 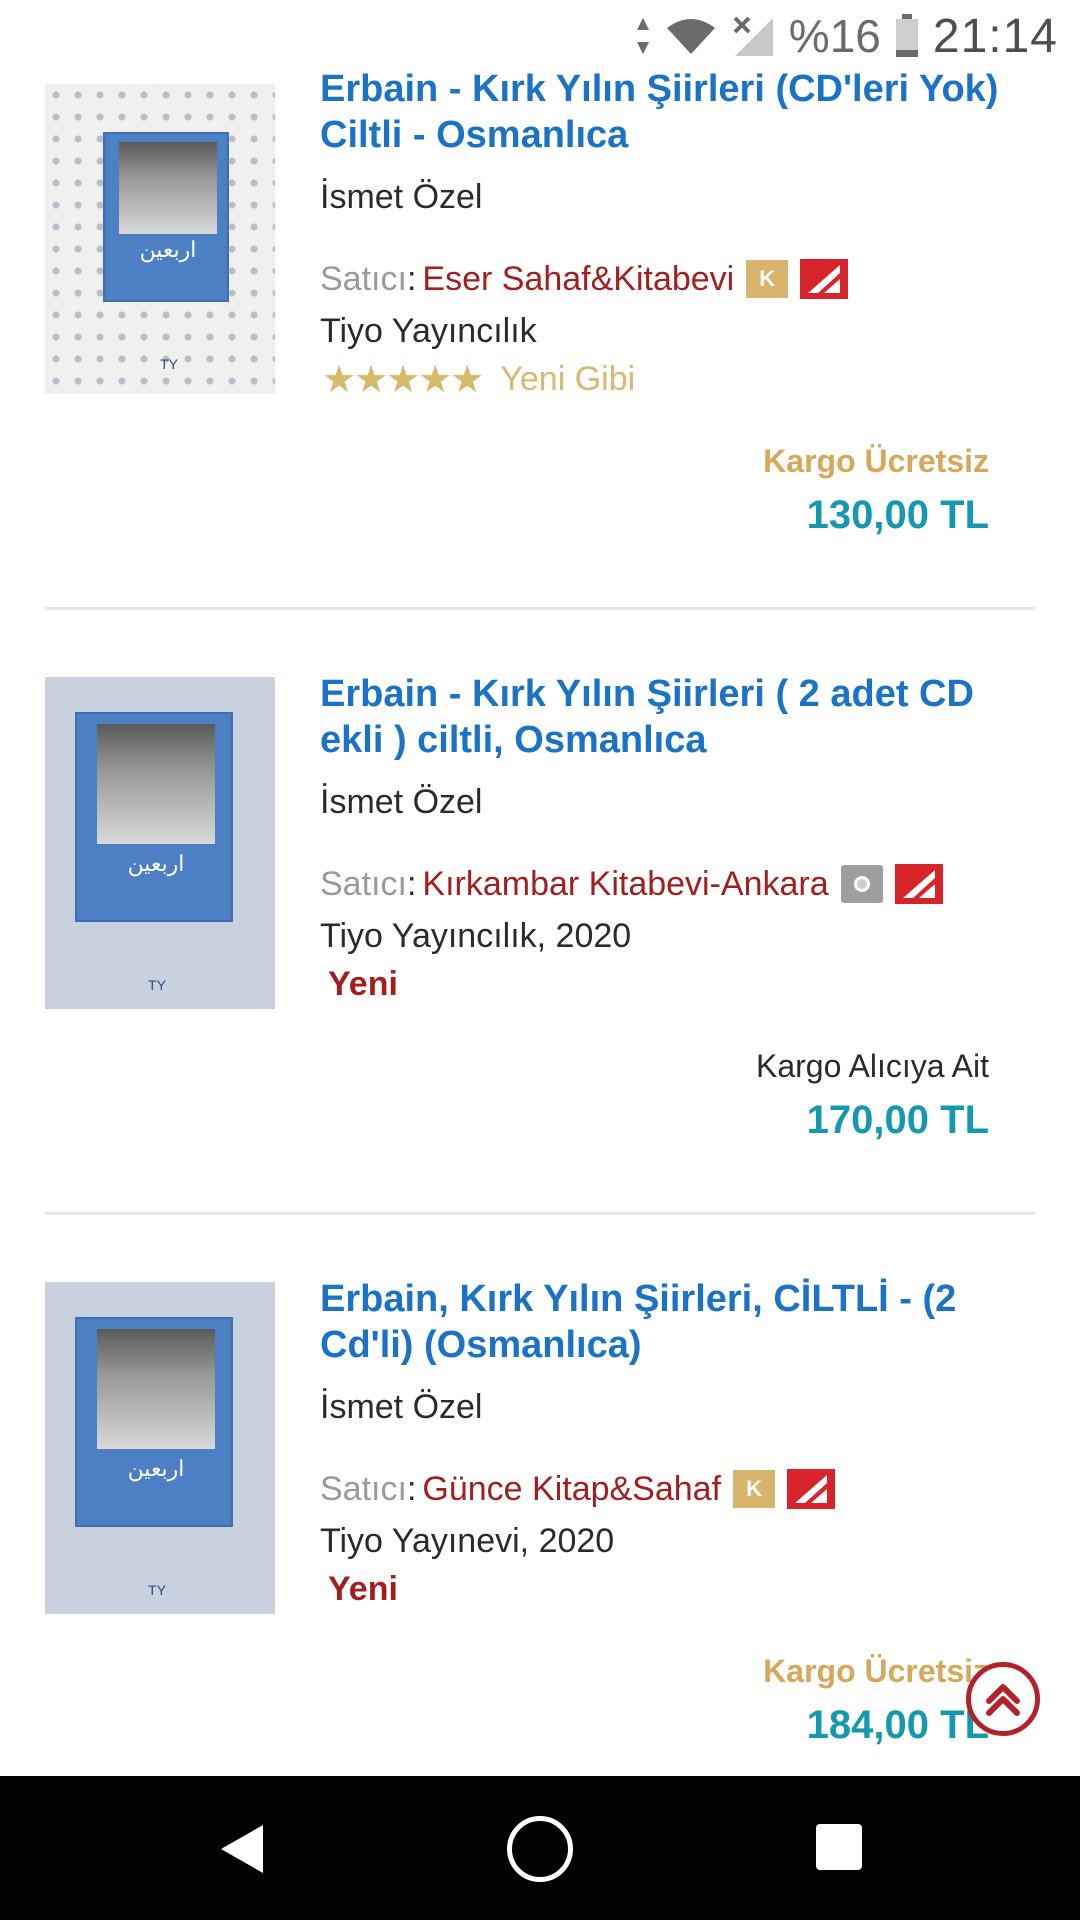 I want to click on back-icon, so click(x=243, y=1849).